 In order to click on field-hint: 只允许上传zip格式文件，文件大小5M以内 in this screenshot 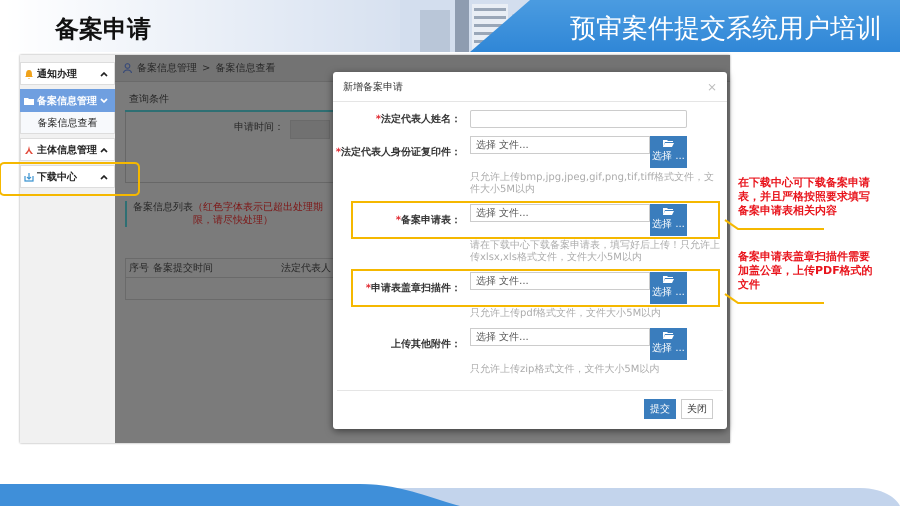, I will do `click(565, 370)`.